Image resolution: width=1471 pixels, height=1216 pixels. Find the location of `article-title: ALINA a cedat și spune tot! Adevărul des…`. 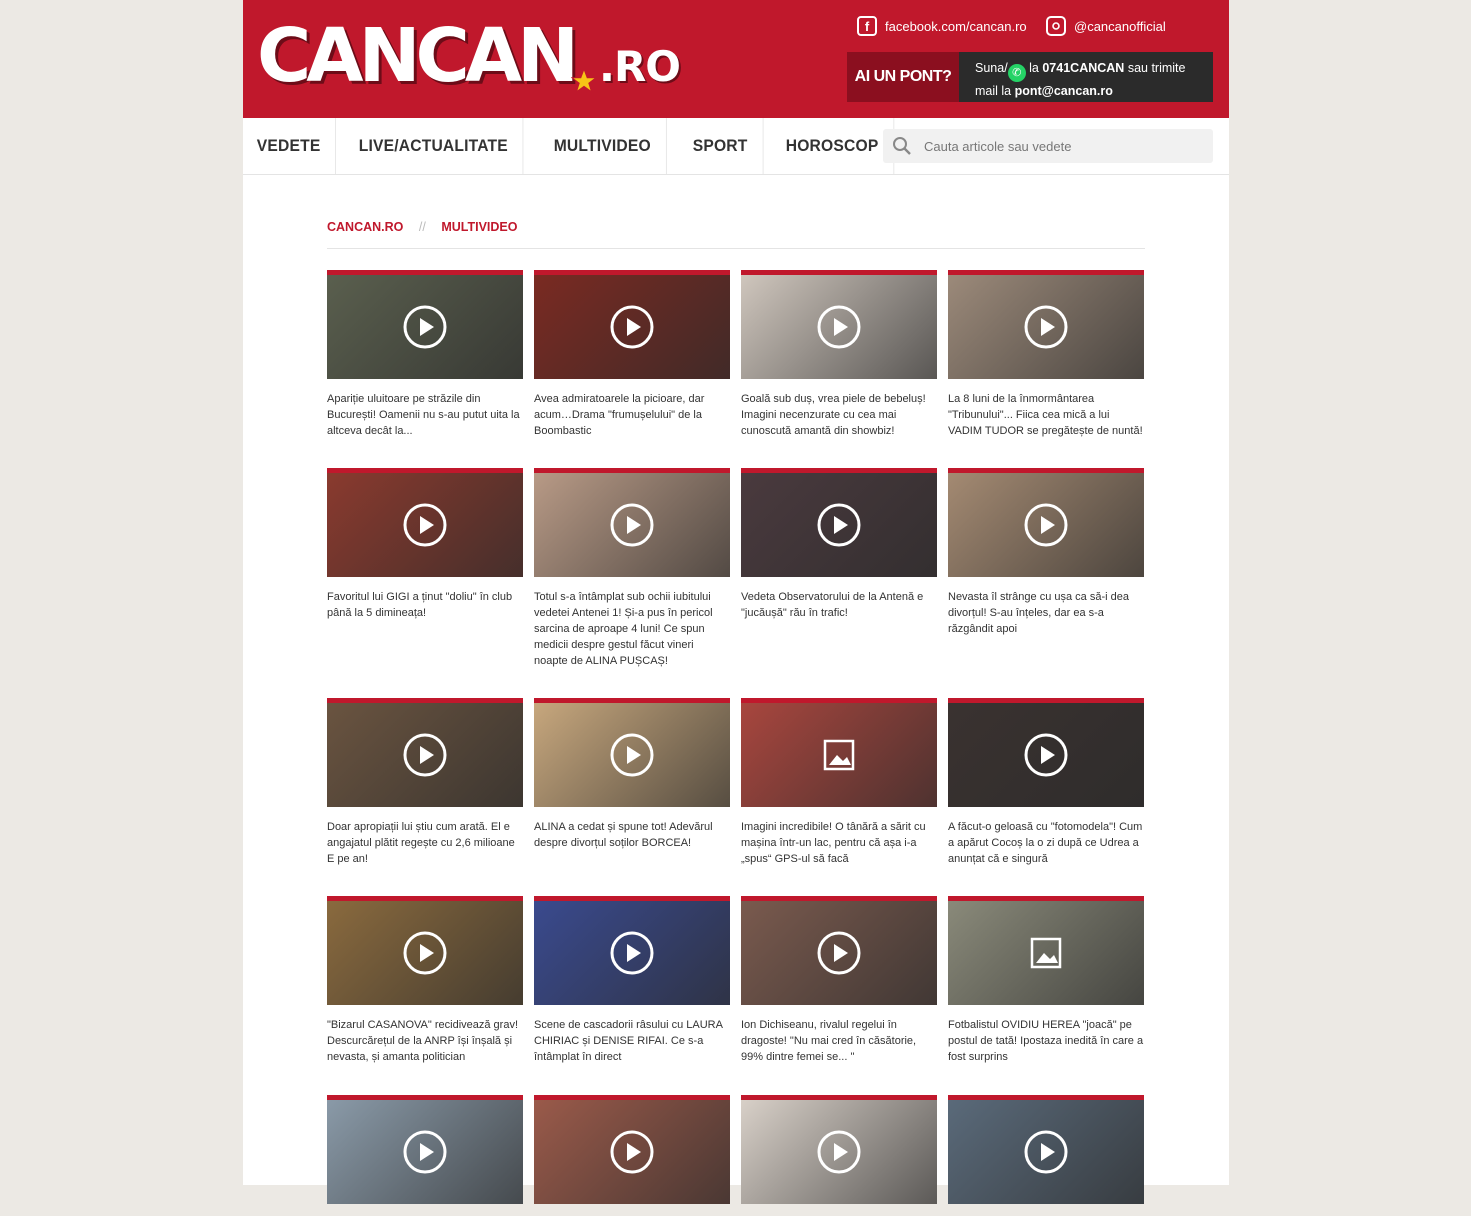

article-title: ALINA a cedat și spune tot! Adevărul des… is located at coordinates (632, 835).